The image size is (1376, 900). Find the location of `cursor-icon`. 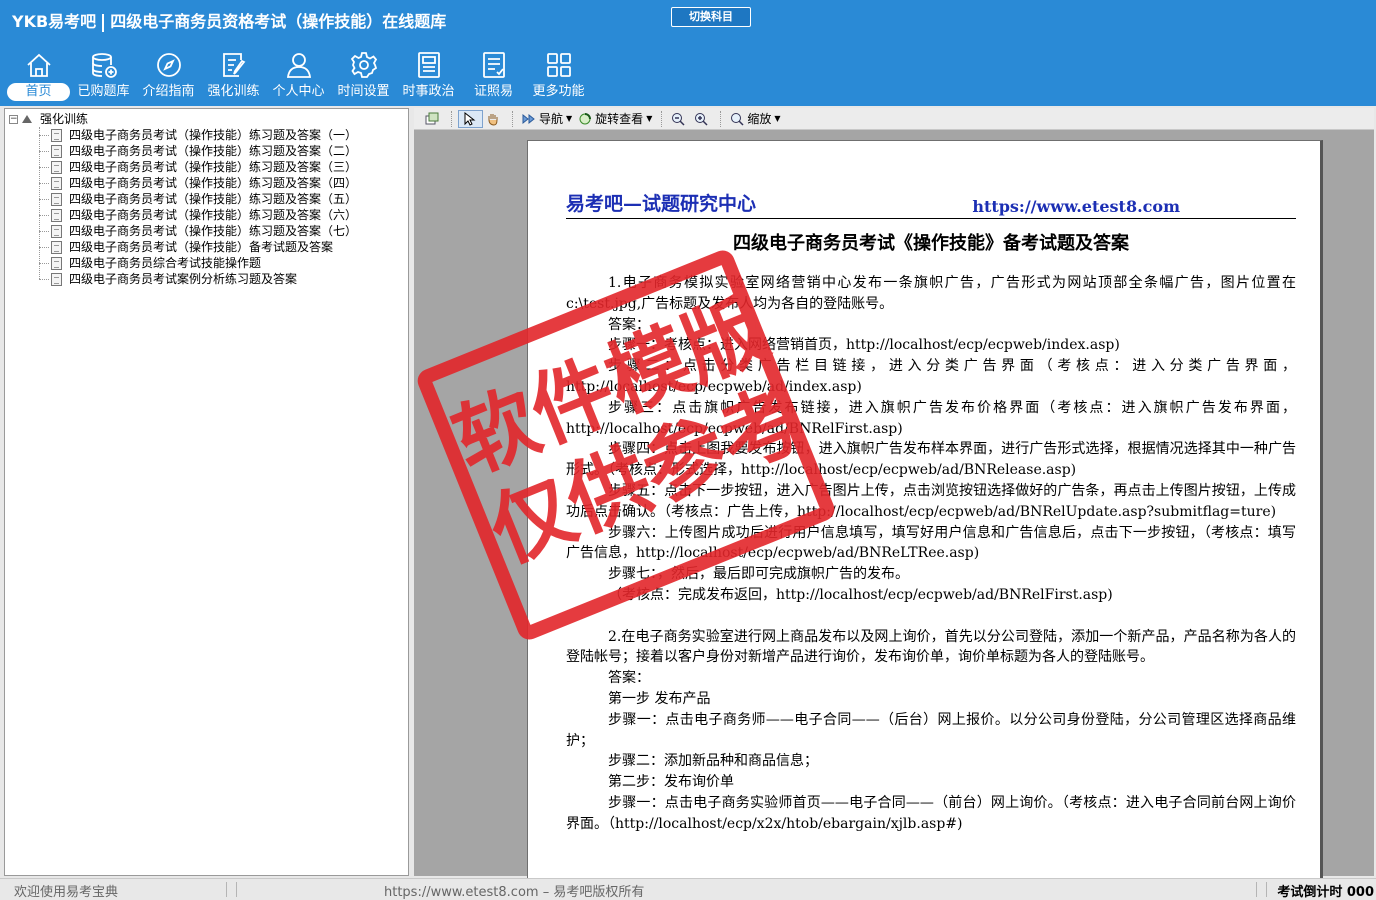

cursor-icon is located at coordinates (470, 118).